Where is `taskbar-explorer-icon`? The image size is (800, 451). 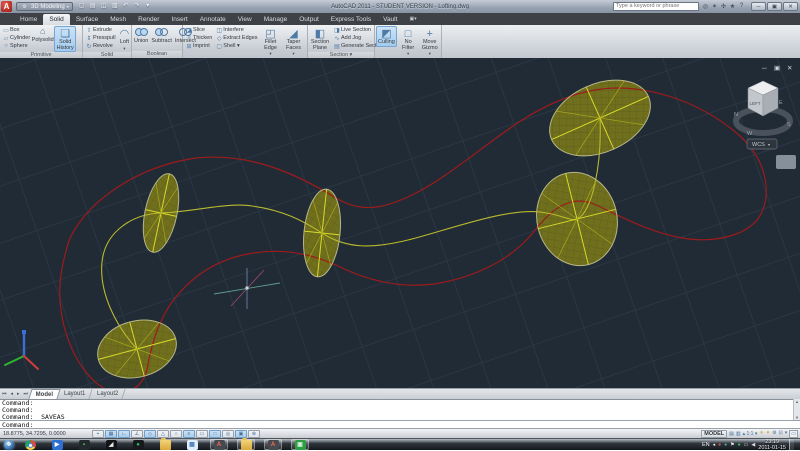
taskbar-explorer-icon is located at coordinates (165, 443).